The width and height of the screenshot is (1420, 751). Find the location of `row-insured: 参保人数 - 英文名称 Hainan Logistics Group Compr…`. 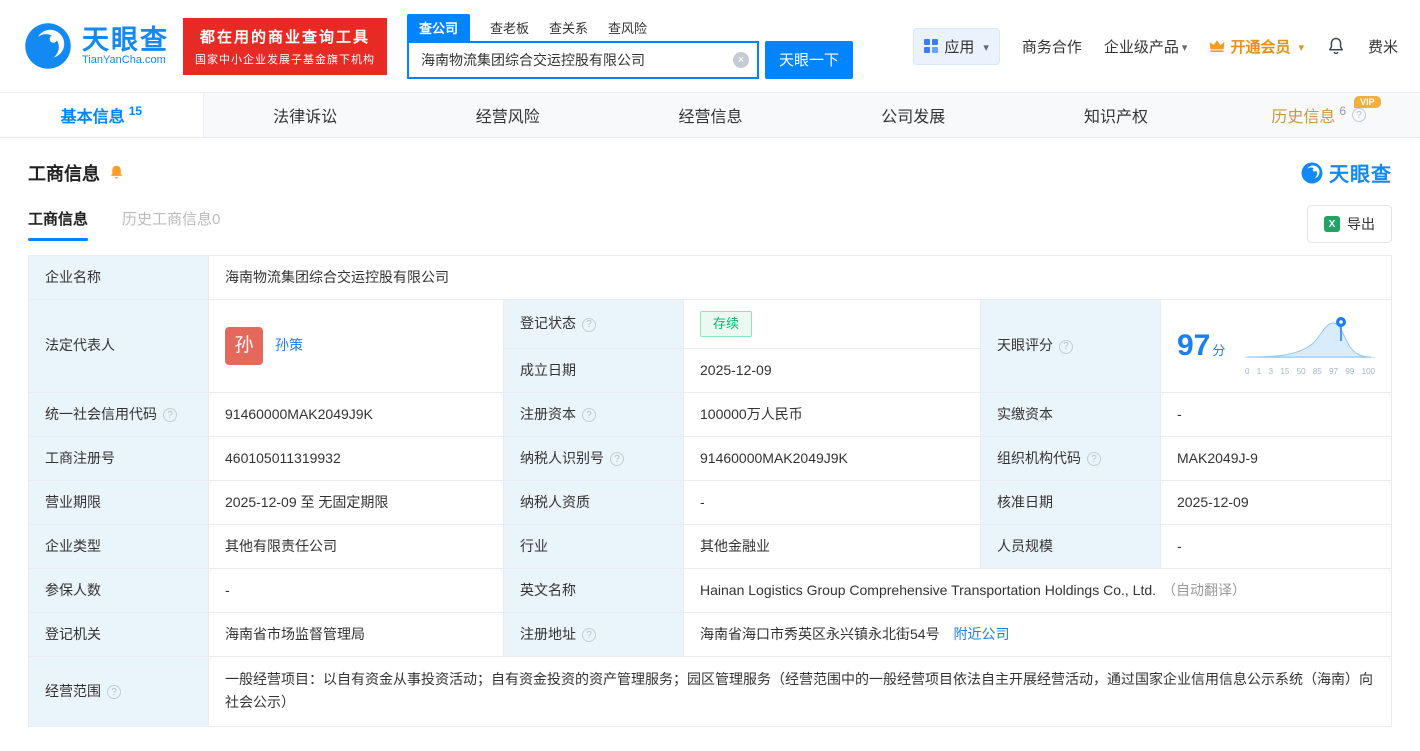

row-insured: 参保人数 - 英文名称 Hainan Logistics Group Compr… is located at coordinates (710, 590).